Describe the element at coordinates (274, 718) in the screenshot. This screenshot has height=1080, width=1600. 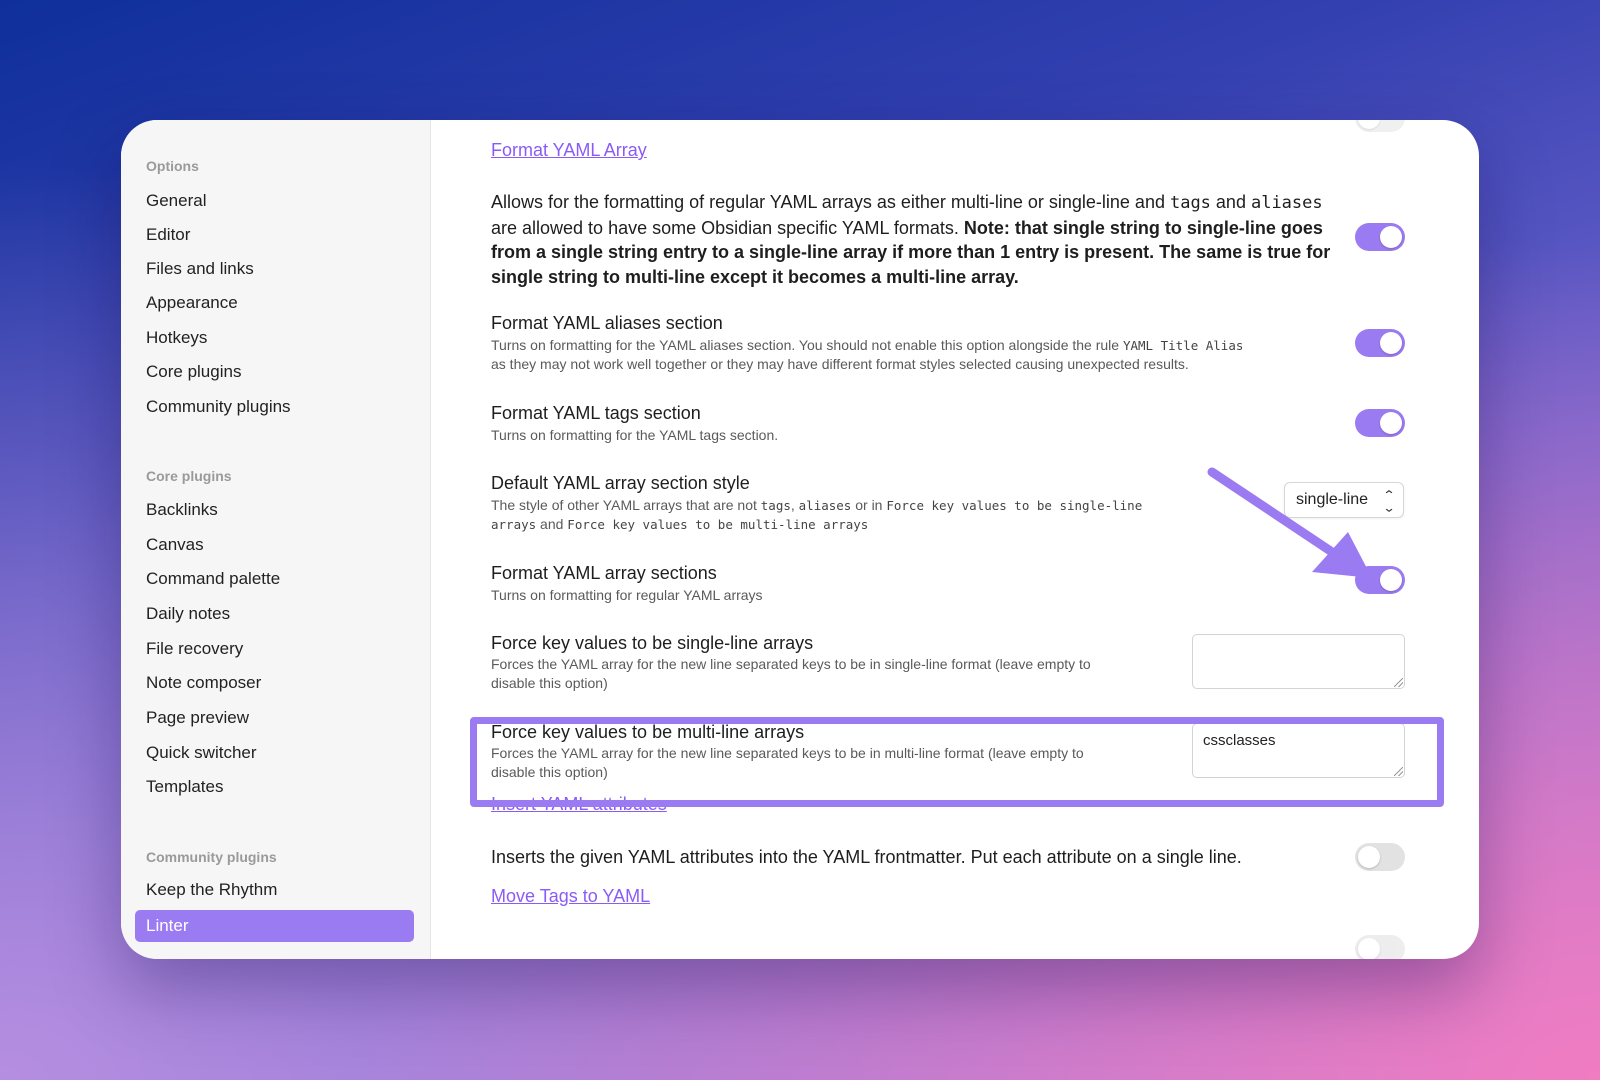
I see `sidebar-item-page-preview: Page preview` at that location.